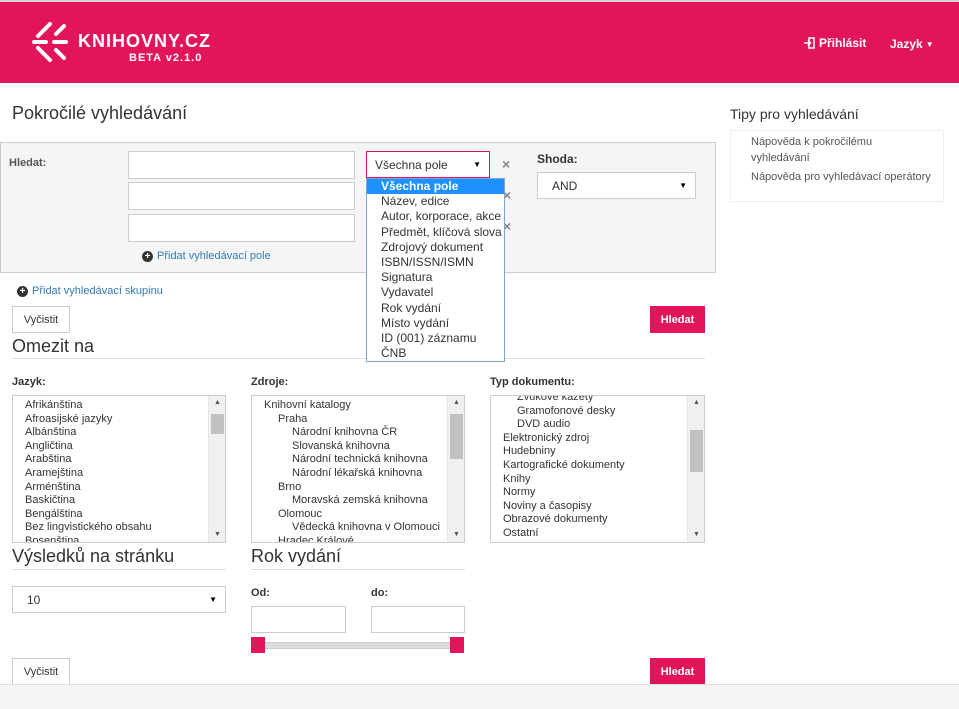  Describe the element at coordinates (603, 534) in the screenshot. I see `doctype-option: Ostatní` at that location.